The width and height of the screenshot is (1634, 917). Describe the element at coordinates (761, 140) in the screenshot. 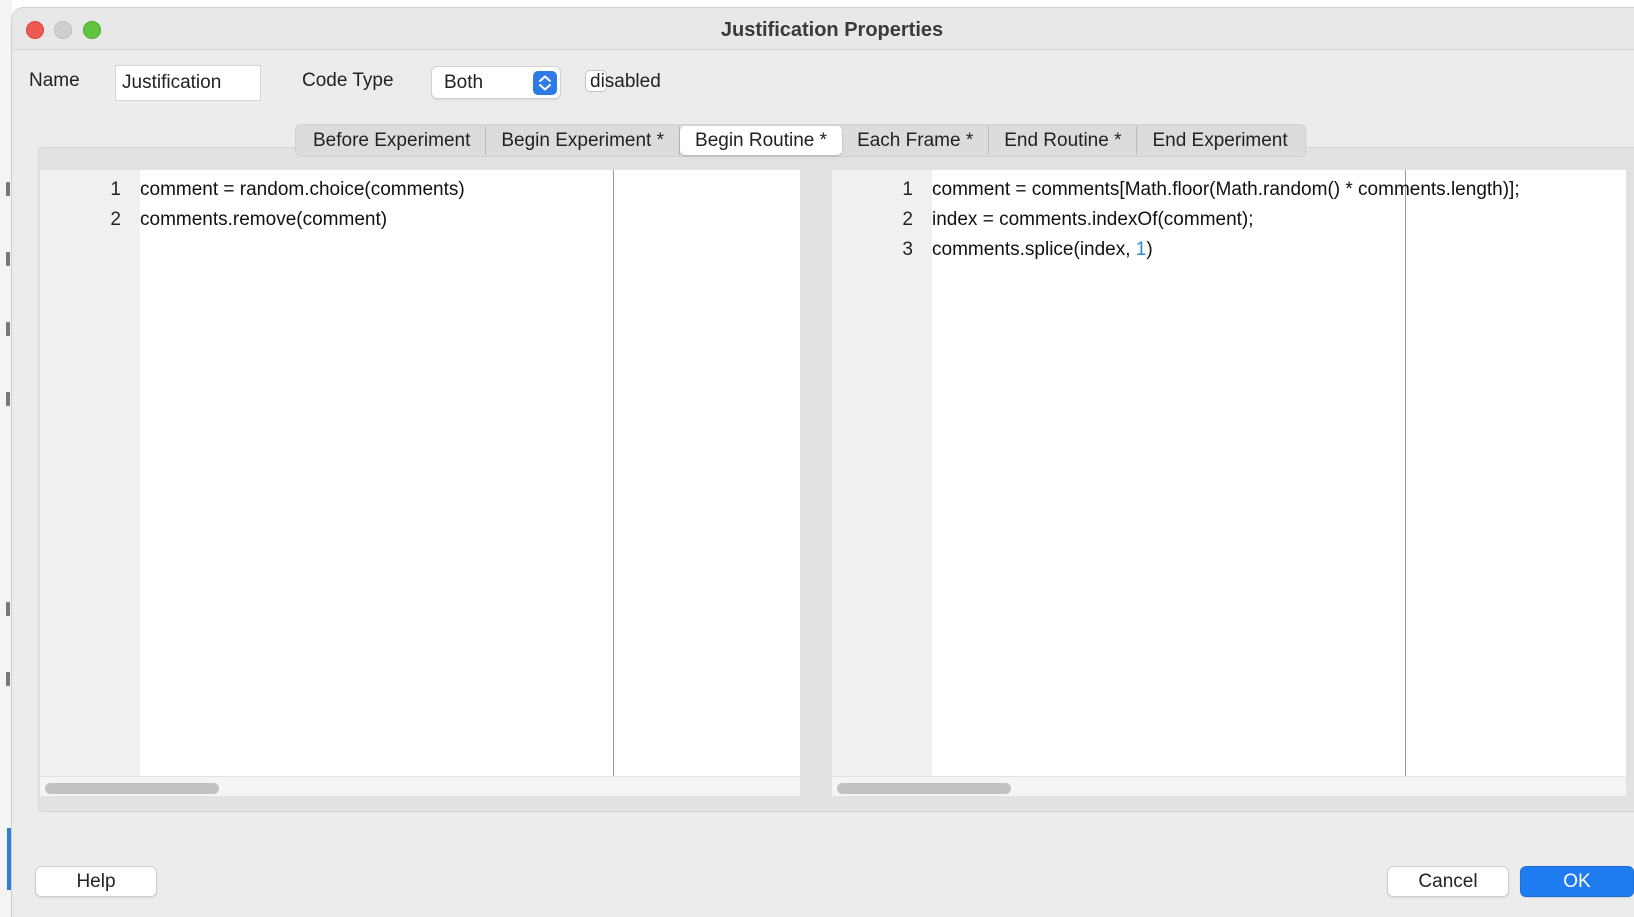

I see `tab-begin-routine: Begin Routine *` at that location.